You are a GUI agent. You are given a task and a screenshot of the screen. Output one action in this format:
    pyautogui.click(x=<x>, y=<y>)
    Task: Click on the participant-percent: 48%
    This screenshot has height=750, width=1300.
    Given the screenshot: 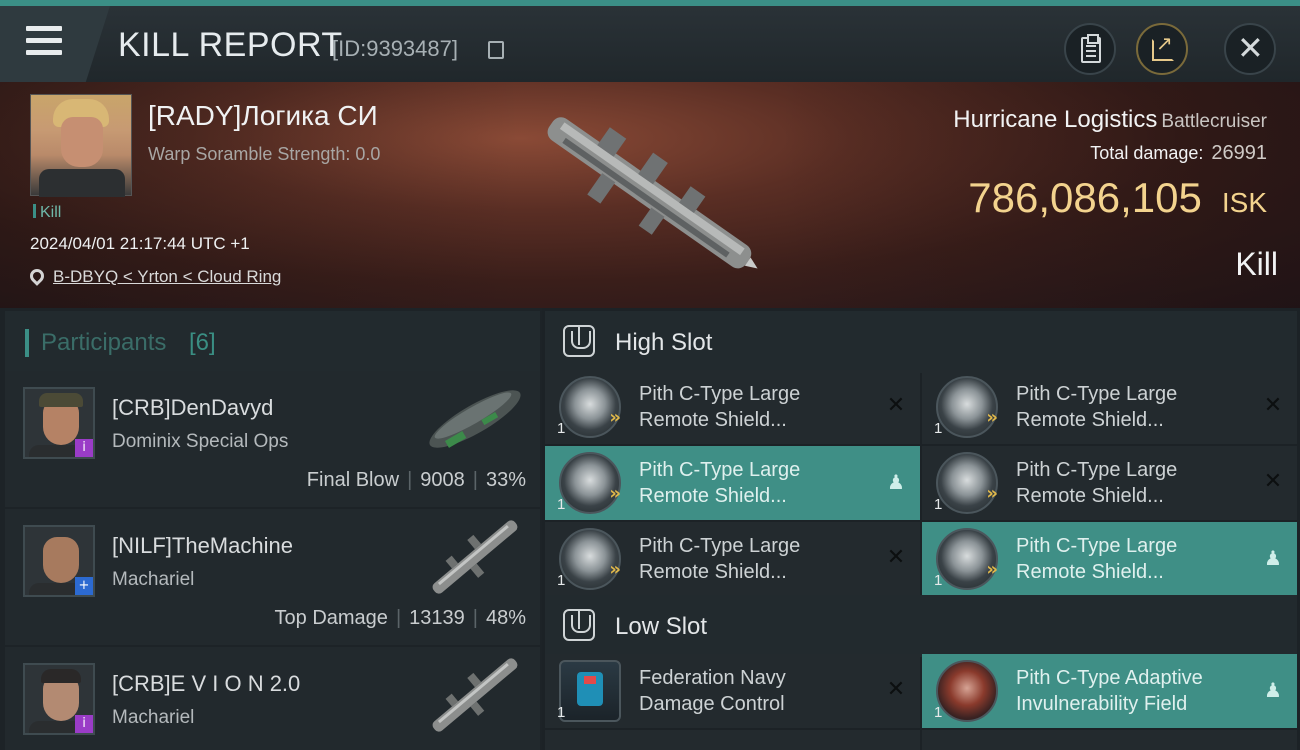 What is the action you would take?
    pyautogui.click(x=505, y=618)
    